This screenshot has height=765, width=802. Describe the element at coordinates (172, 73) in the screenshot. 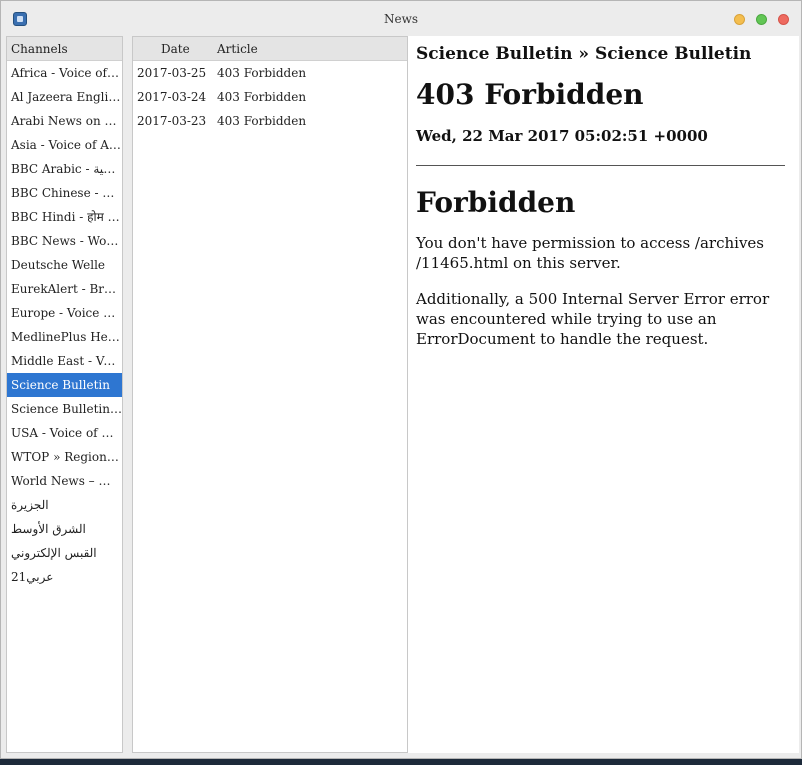

I see `article-date-cell: 2017-03-25` at that location.